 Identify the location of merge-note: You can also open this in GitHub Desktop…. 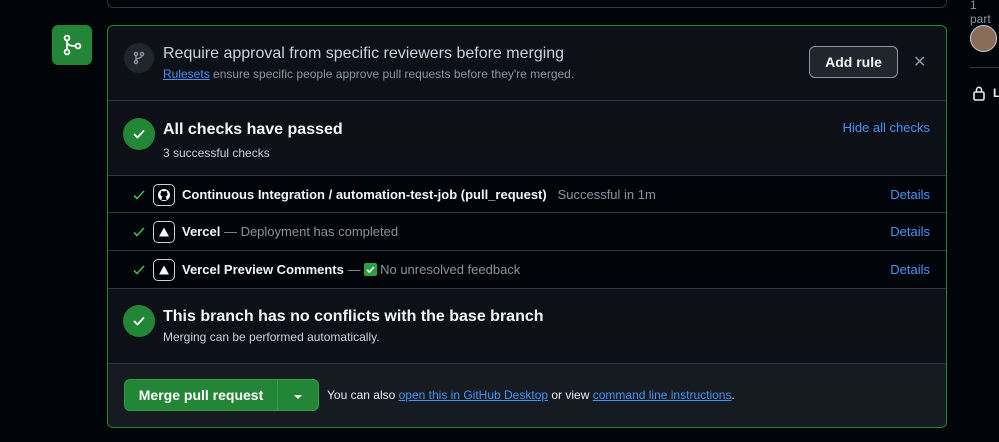
(531, 395).